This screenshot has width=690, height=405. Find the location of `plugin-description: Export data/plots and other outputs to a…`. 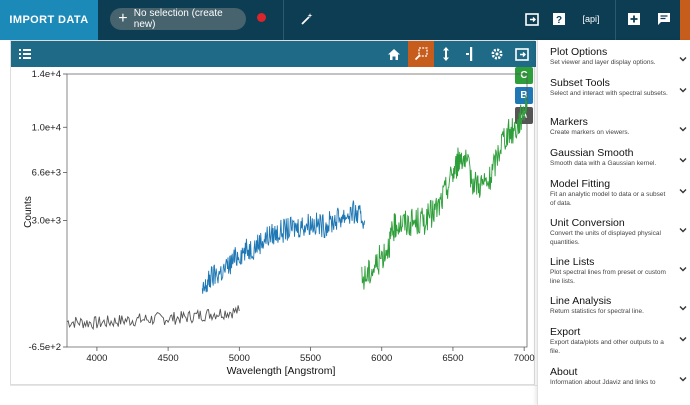

plugin-description: Export data/plots and other outputs to a… is located at coordinates (607, 347).